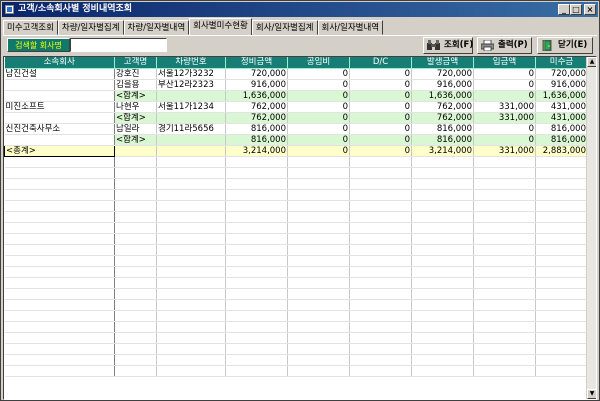 This screenshot has height=401, width=600. What do you see at coordinates (380, 63) in the screenshot?
I see `column-header: D/C` at bounding box center [380, 63].